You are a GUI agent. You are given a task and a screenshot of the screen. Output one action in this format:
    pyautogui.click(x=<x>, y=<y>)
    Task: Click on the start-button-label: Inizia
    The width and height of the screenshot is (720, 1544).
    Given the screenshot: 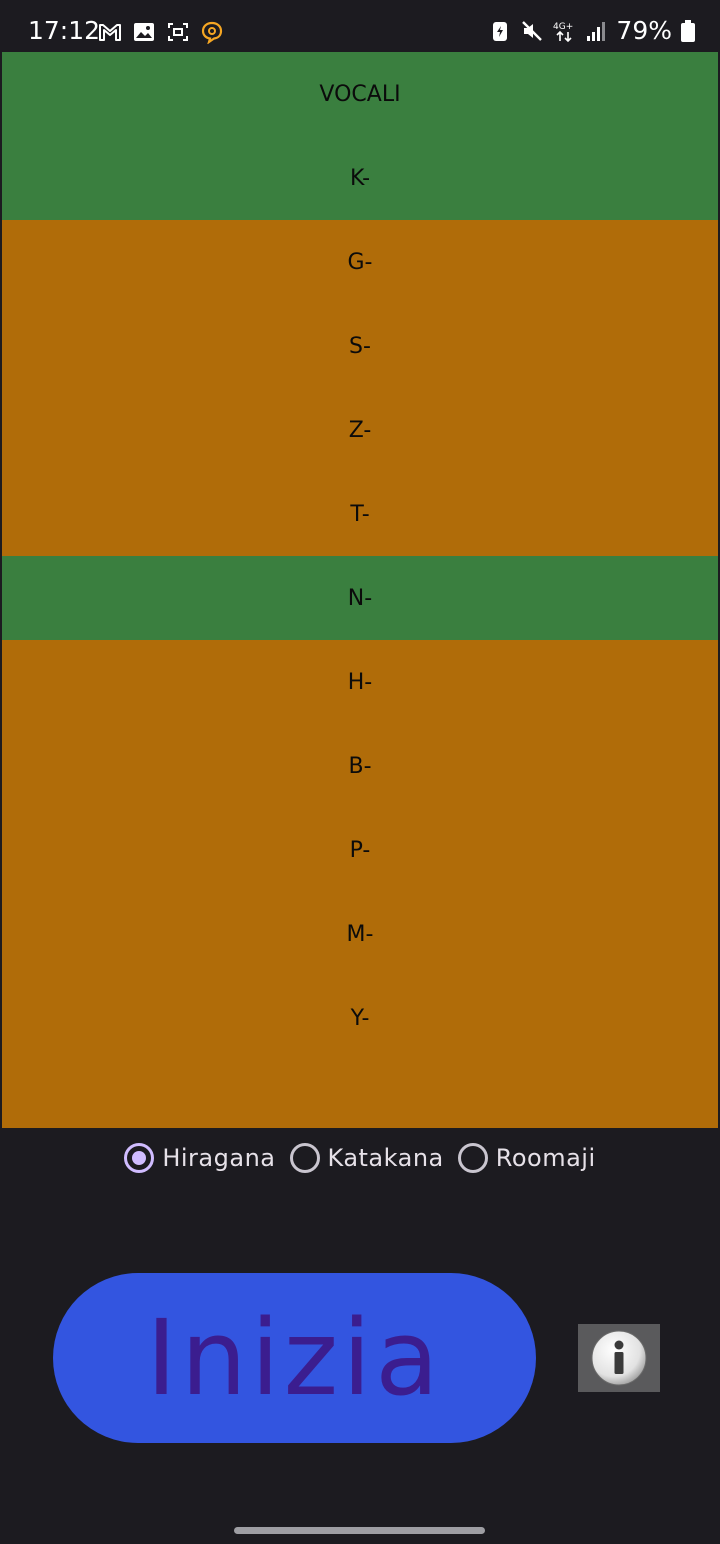 What is the action you would take?
    pyautogui.click(x=294, y=1358)
    